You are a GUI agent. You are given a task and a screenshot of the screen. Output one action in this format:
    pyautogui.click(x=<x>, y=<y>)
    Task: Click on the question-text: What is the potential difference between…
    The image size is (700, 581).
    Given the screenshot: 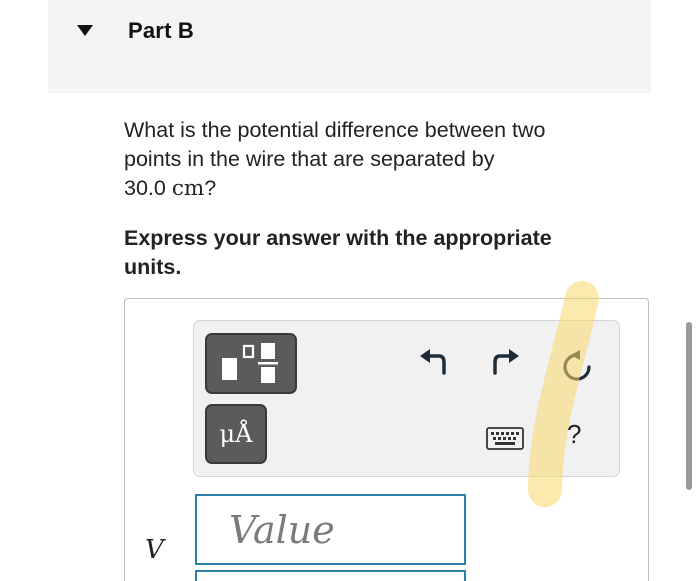 What is the action you would take?
    pyautogui.click(x=374, y=159)
    